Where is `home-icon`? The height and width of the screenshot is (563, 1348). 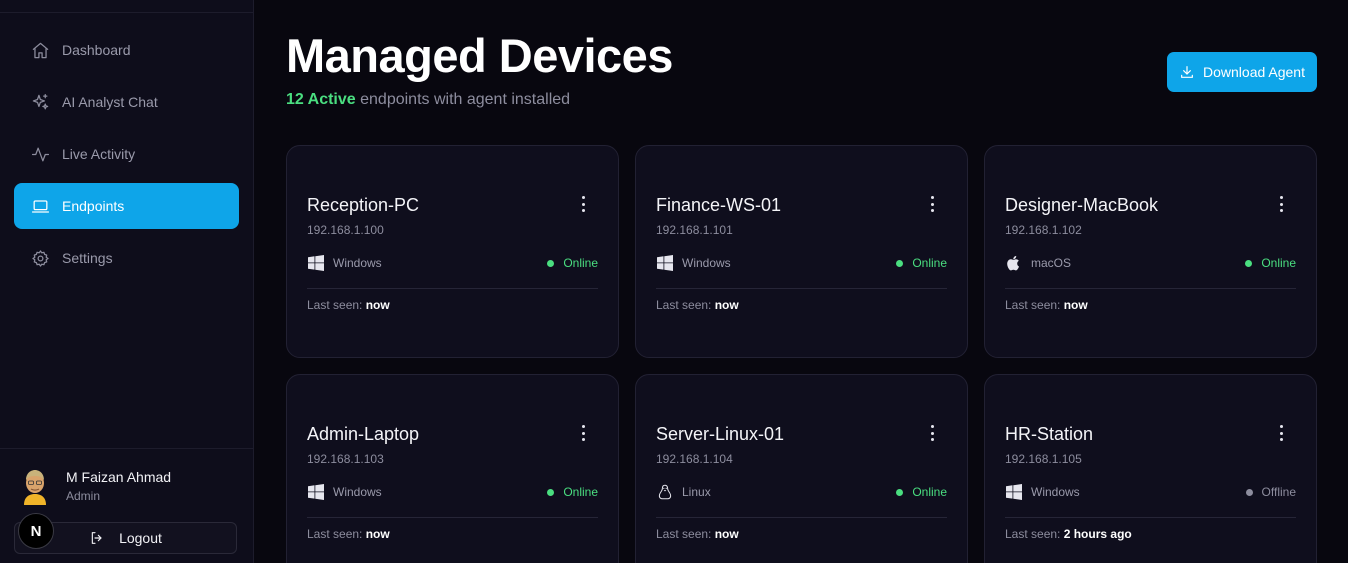
home-icon is located at coordinates (40, 50).